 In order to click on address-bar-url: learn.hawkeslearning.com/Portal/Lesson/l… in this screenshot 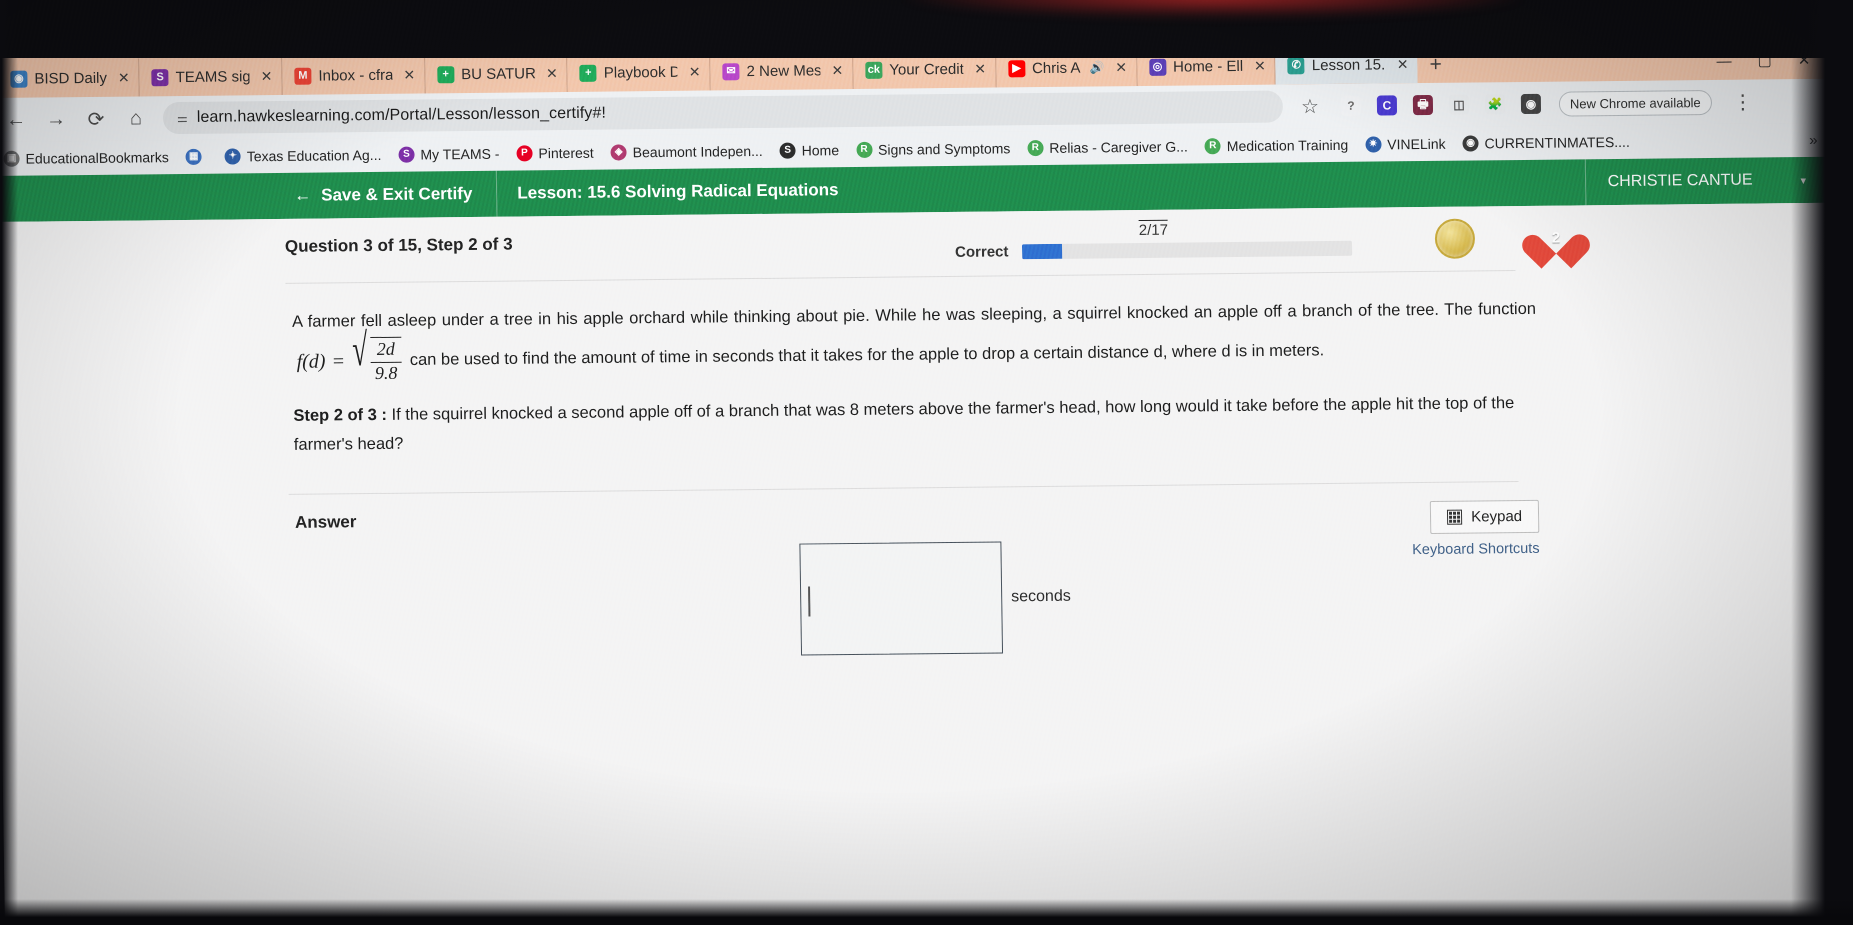, I will do `click(401, 115)`.